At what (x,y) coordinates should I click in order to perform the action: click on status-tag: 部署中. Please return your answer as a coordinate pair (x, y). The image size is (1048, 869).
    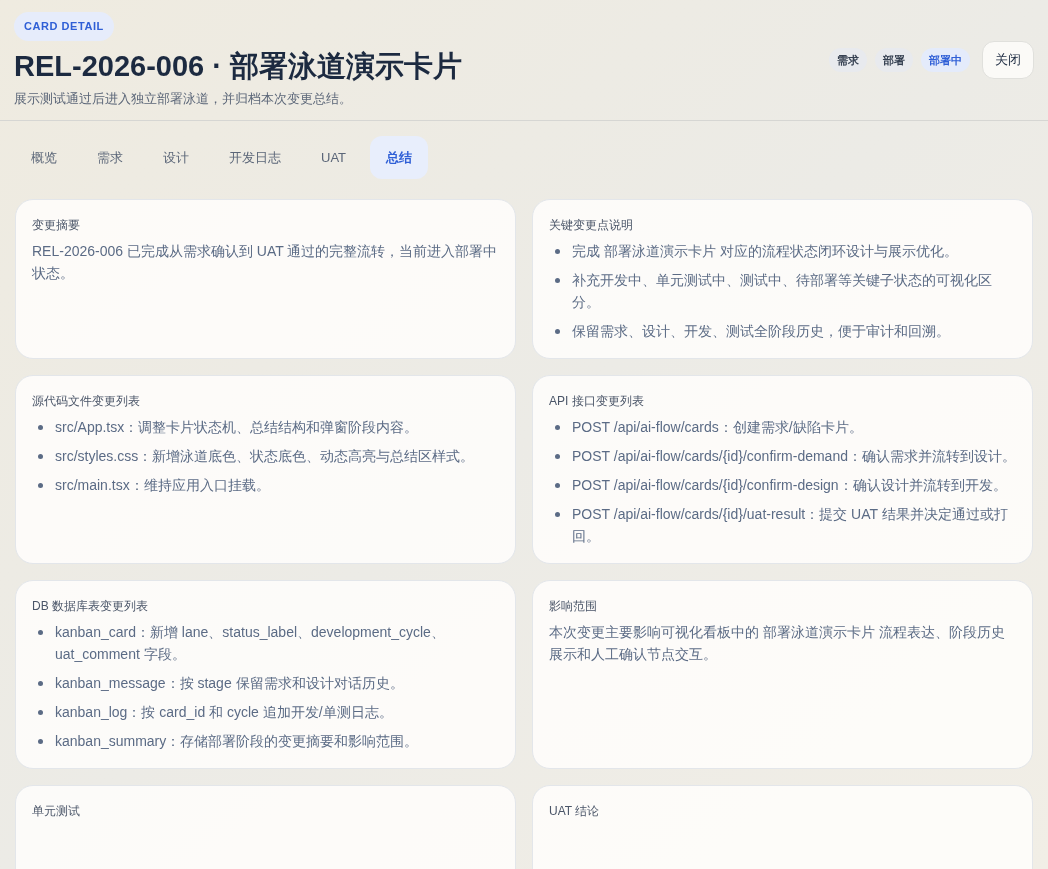
    Looking at the image, I should click on (945, 60).